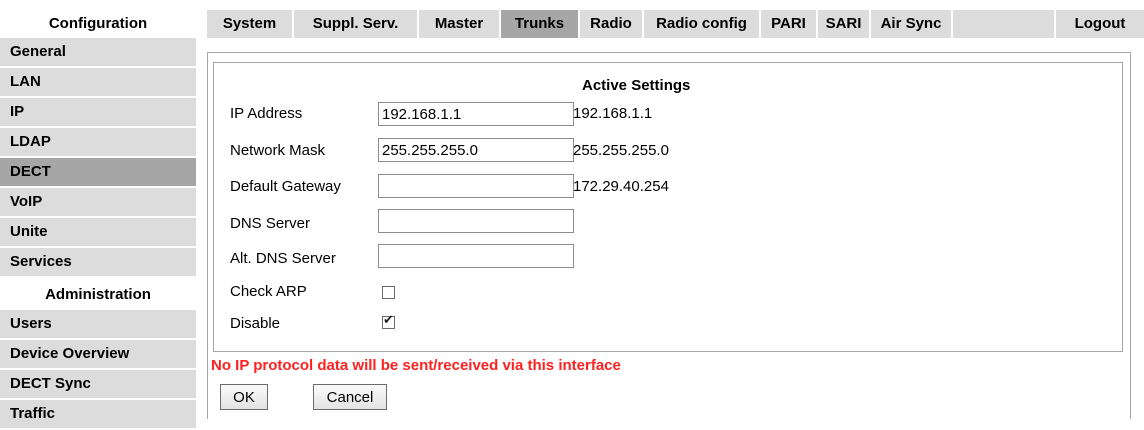  What do you see at coordinates (255, 323) in the screenshot?
I see `disable-label: Disable` at bounding box center [255, 323].